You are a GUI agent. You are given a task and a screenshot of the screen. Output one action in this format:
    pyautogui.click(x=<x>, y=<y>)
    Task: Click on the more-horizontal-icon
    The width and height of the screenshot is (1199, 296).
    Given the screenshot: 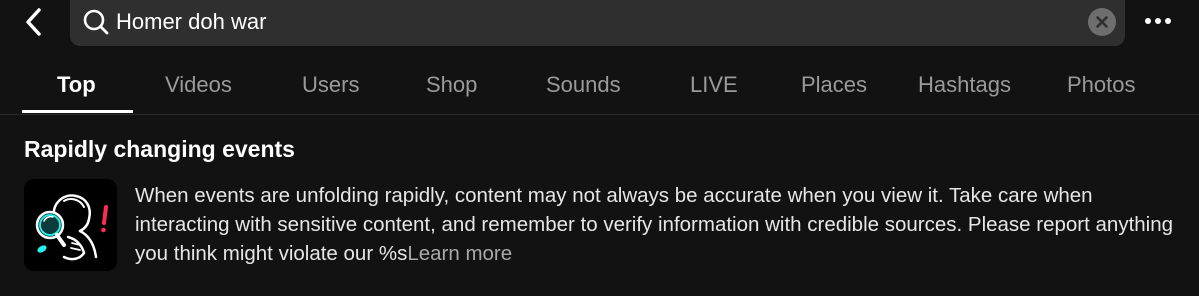 What is the action you would take?
    pyautogui.click(x=1158, y=21)
    